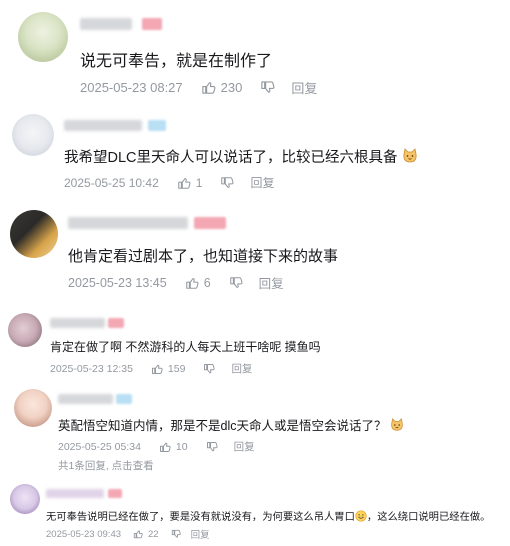  I want to click on like-count: 230, so click(231, 87).